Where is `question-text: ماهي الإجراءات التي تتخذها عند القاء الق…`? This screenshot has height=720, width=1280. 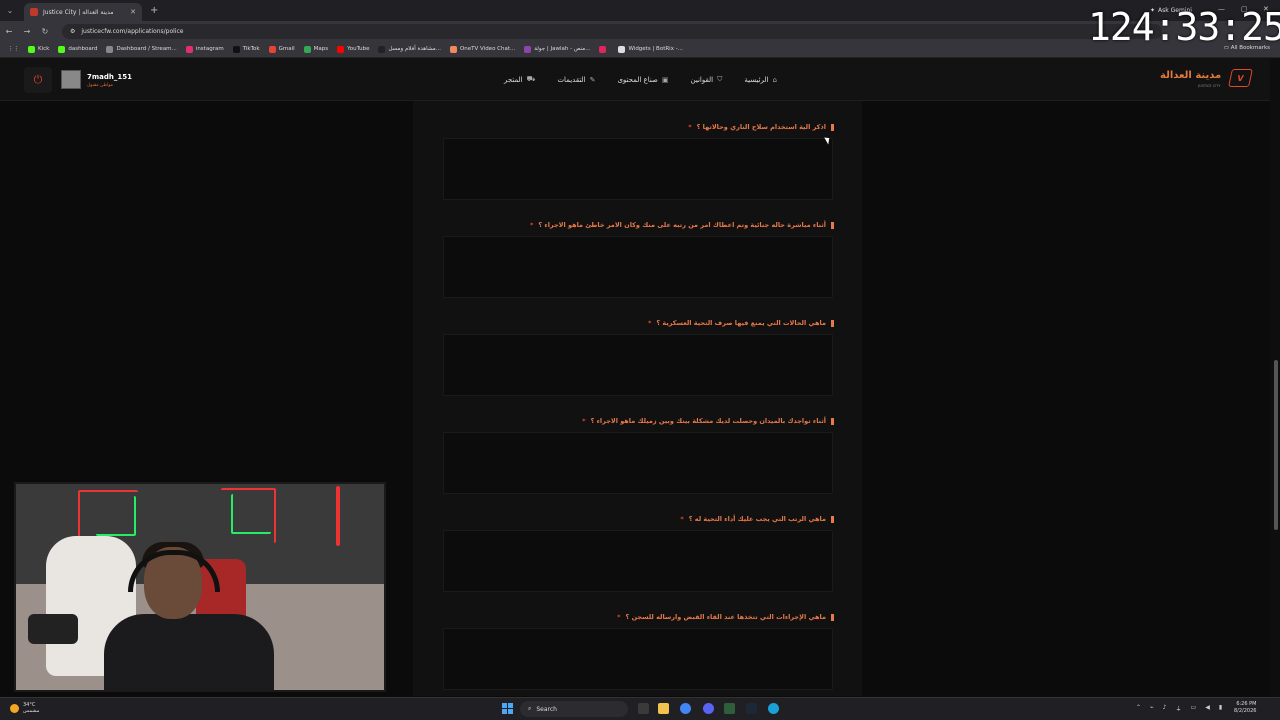
question-text: ماهي الإجراءات التي تتخذها عند القاء الق… is located at coordinates (725, 617).